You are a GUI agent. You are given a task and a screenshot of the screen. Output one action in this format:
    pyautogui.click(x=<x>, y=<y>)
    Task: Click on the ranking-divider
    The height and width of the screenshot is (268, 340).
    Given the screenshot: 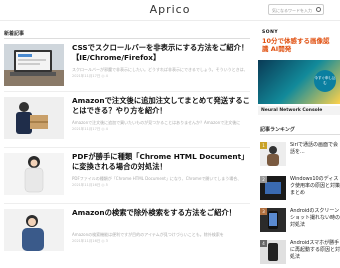 What is the action you would take?
    pyautogui.click(x=300, y=134)
    